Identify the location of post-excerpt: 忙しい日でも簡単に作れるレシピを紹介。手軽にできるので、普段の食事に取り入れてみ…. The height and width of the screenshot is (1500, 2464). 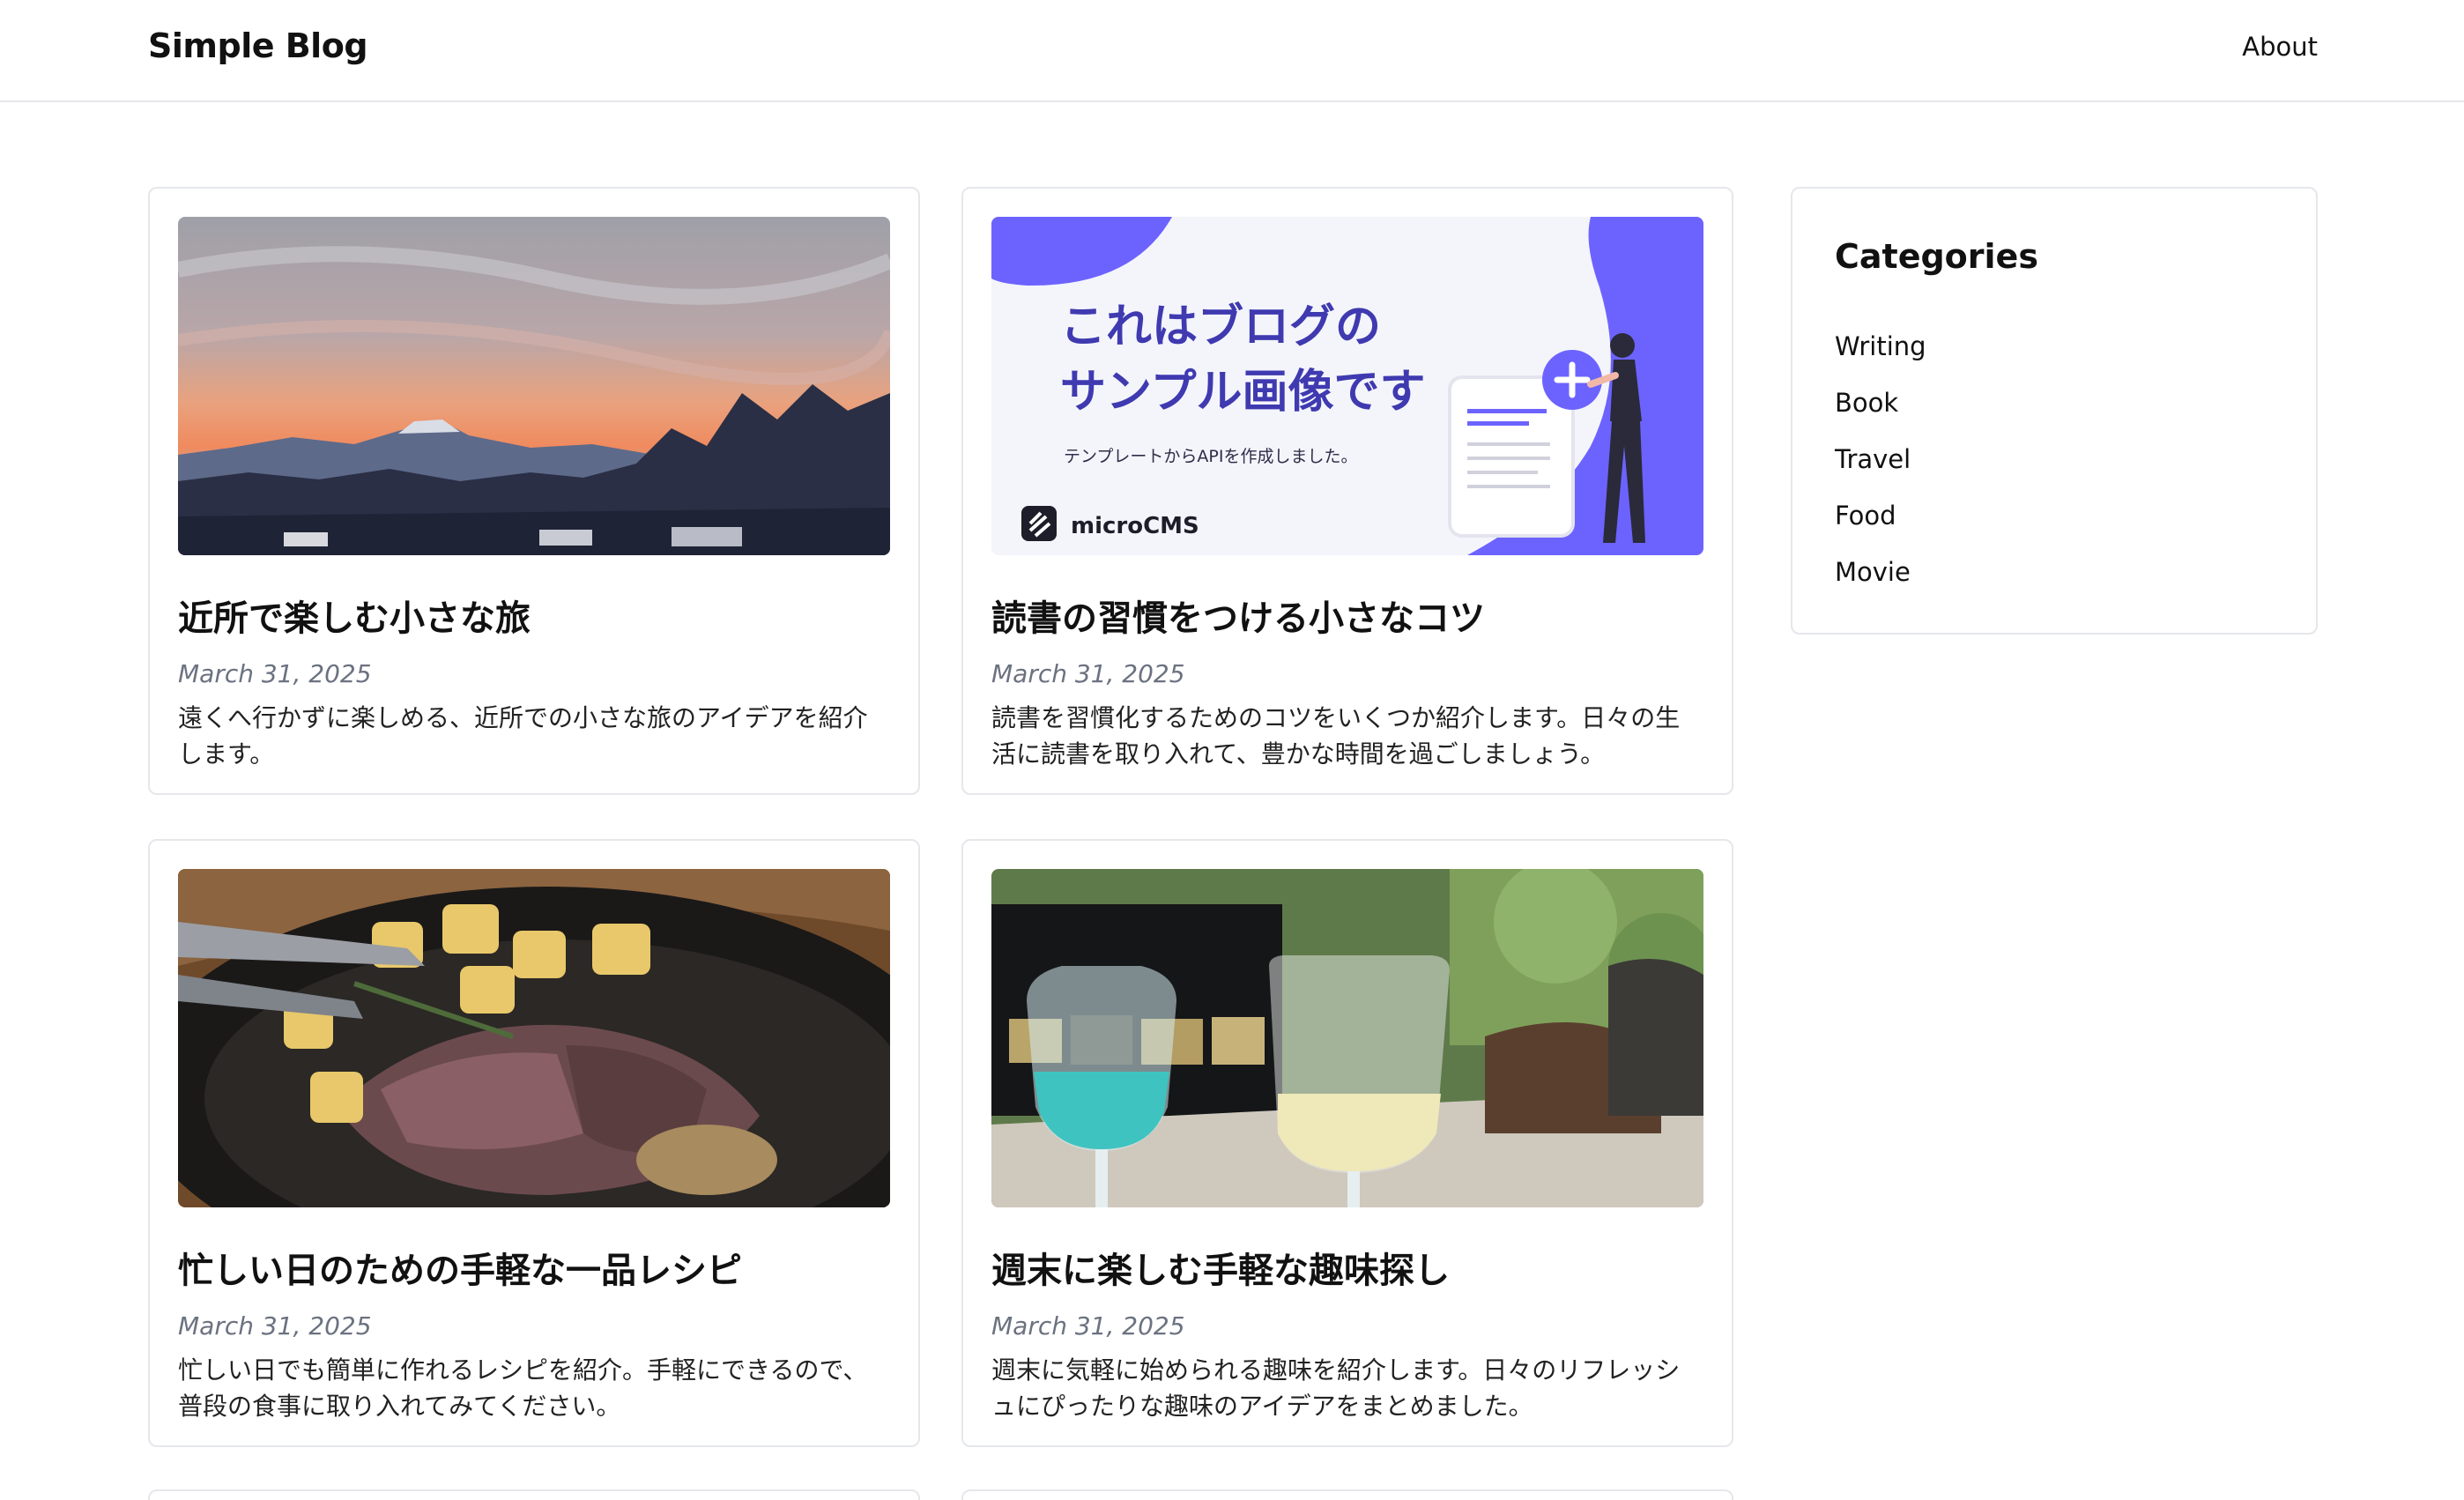
(523, 1388).